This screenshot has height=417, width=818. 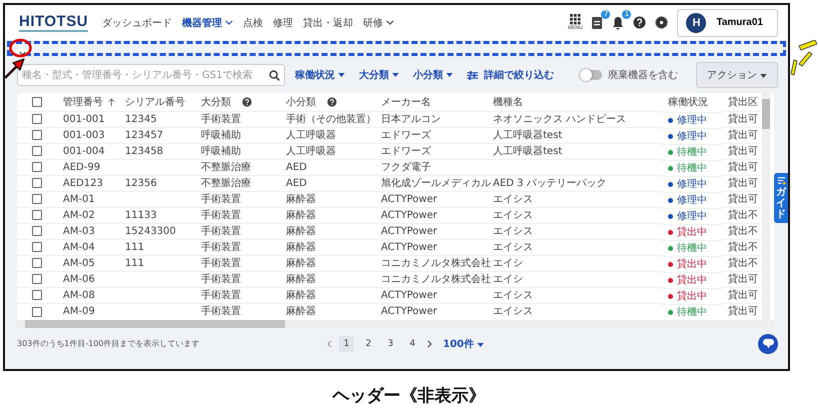 I want to click on page-button: 2, so click(x=368, y=344).